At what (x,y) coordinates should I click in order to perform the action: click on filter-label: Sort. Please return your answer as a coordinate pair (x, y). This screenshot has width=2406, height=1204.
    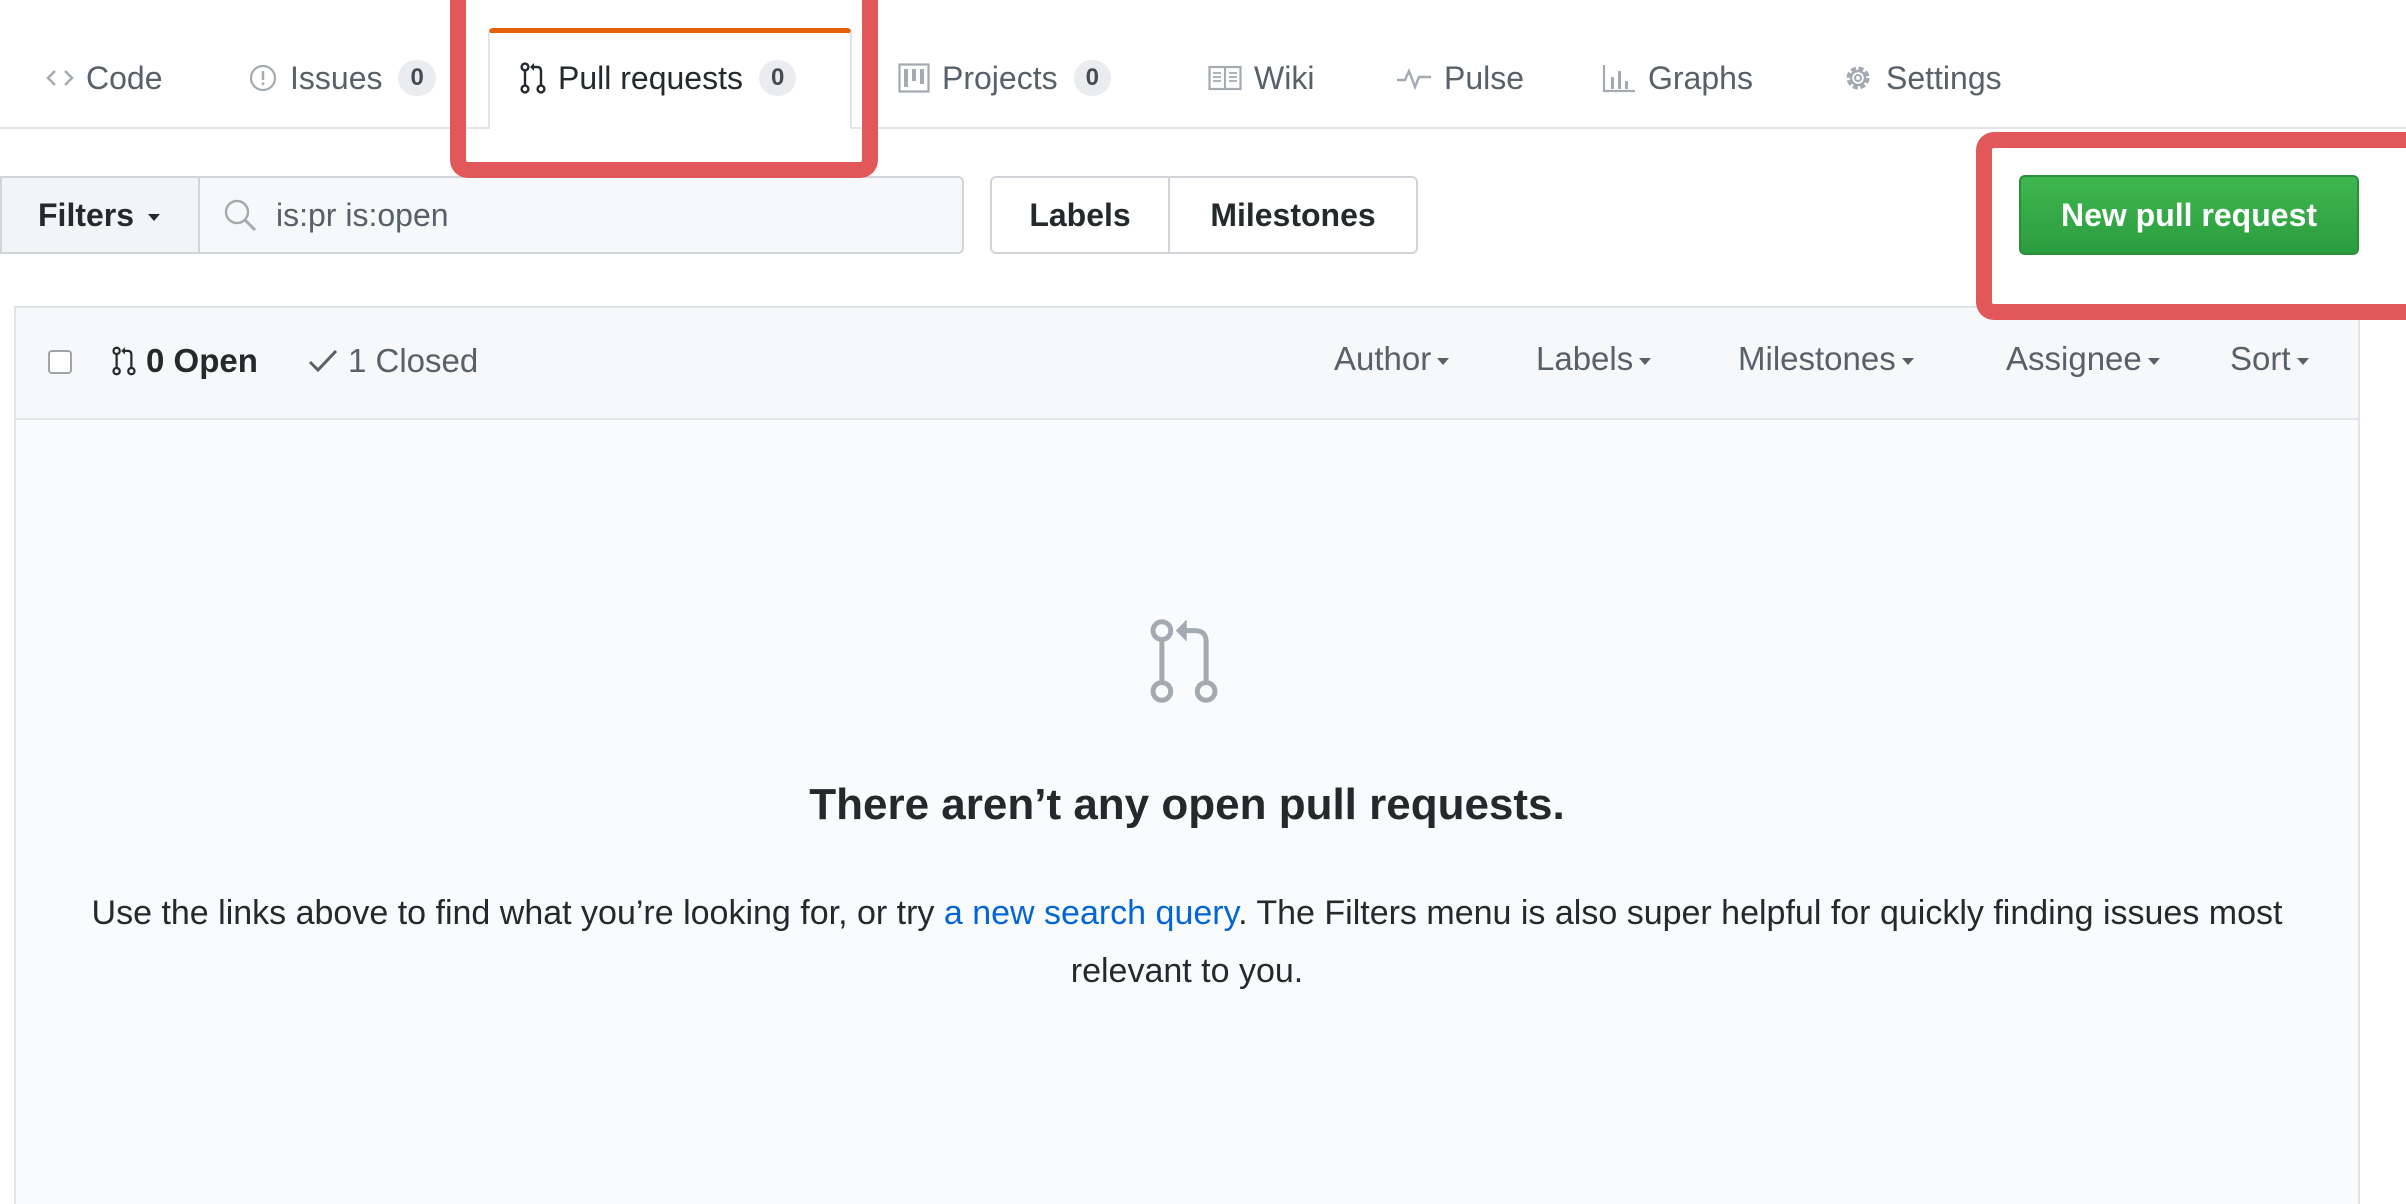
    Looking at the image, I should click on (2260, 358).